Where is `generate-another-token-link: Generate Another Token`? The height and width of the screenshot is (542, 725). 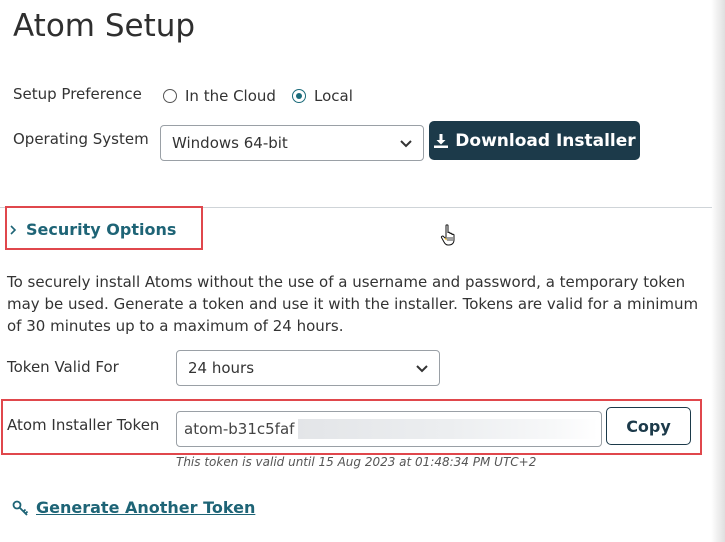
generate-another-token-link: Generate Another Token is located at coordinates (133, 507).